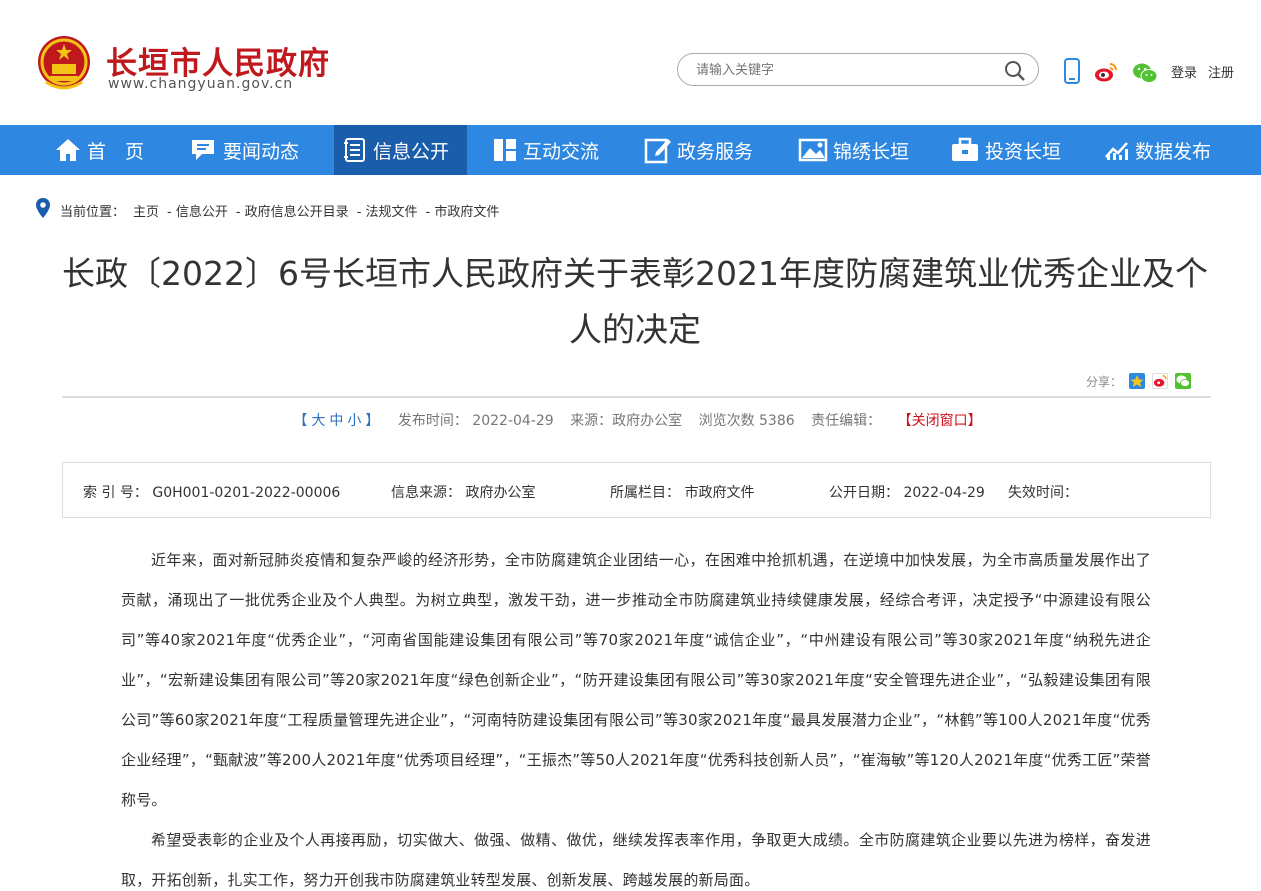 The image size is (1261, 891). I want to click on main-nav: 首 页 要闻动态 信息公开 互动交流 政务服务 锦绣长垣 投资长垣 数据发布, so click(630, 150).